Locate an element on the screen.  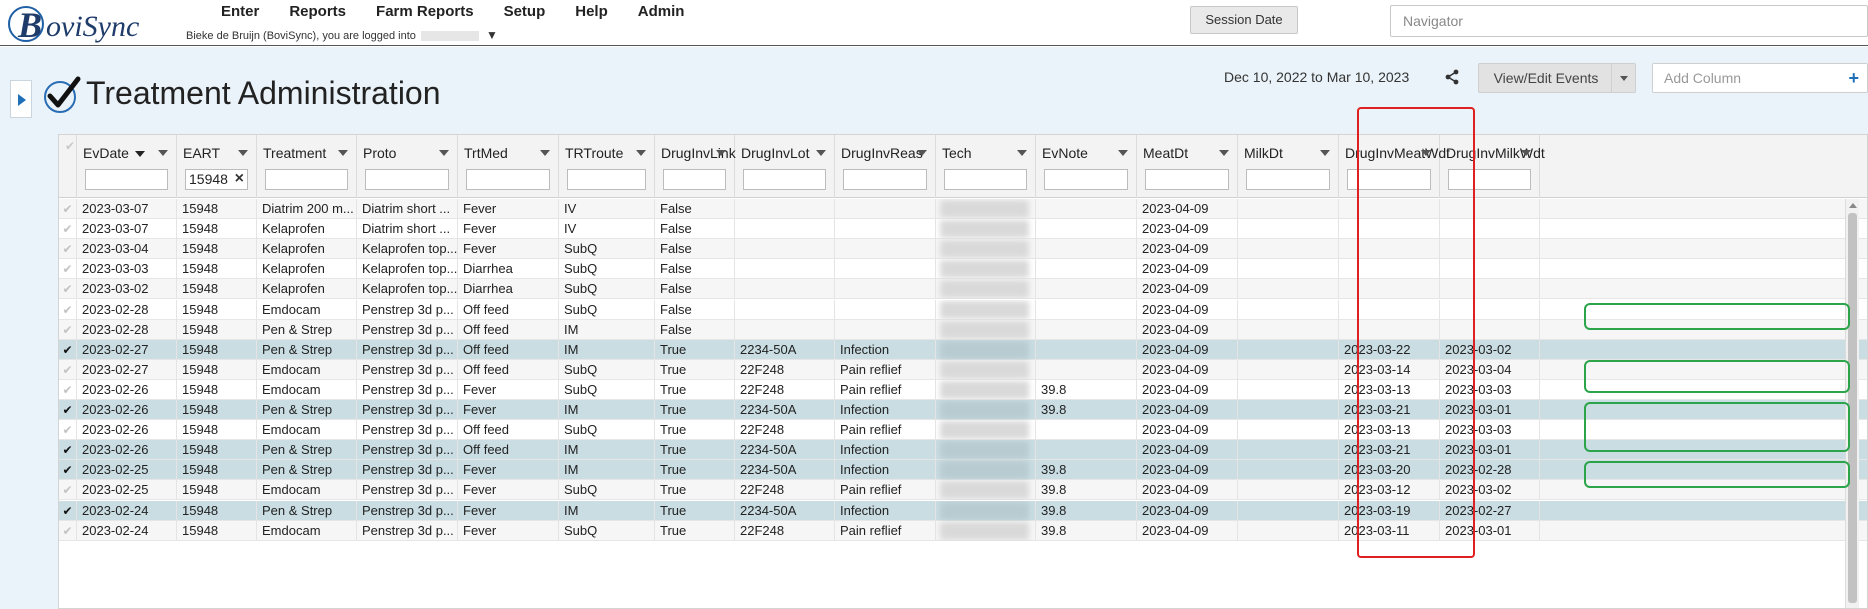
date-range: Dec 10, 2022 to Mar 10, 2023 is located at coordinates (1316, 77).